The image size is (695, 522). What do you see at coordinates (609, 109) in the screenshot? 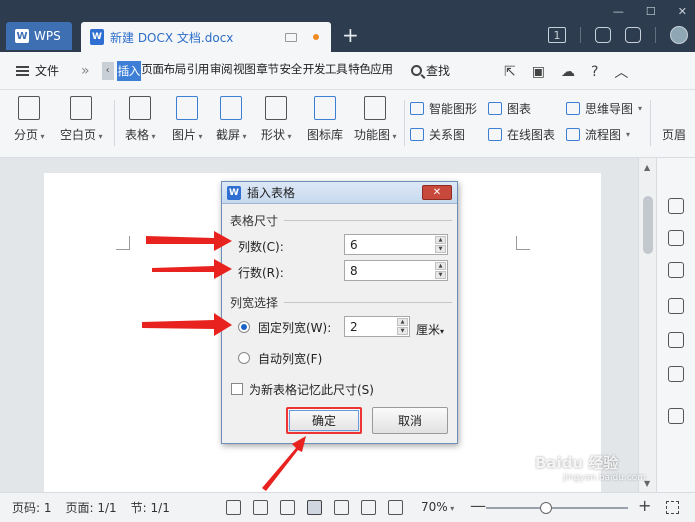
I see `mind-map-label: 思维导图` at bounding box center [609, 109].